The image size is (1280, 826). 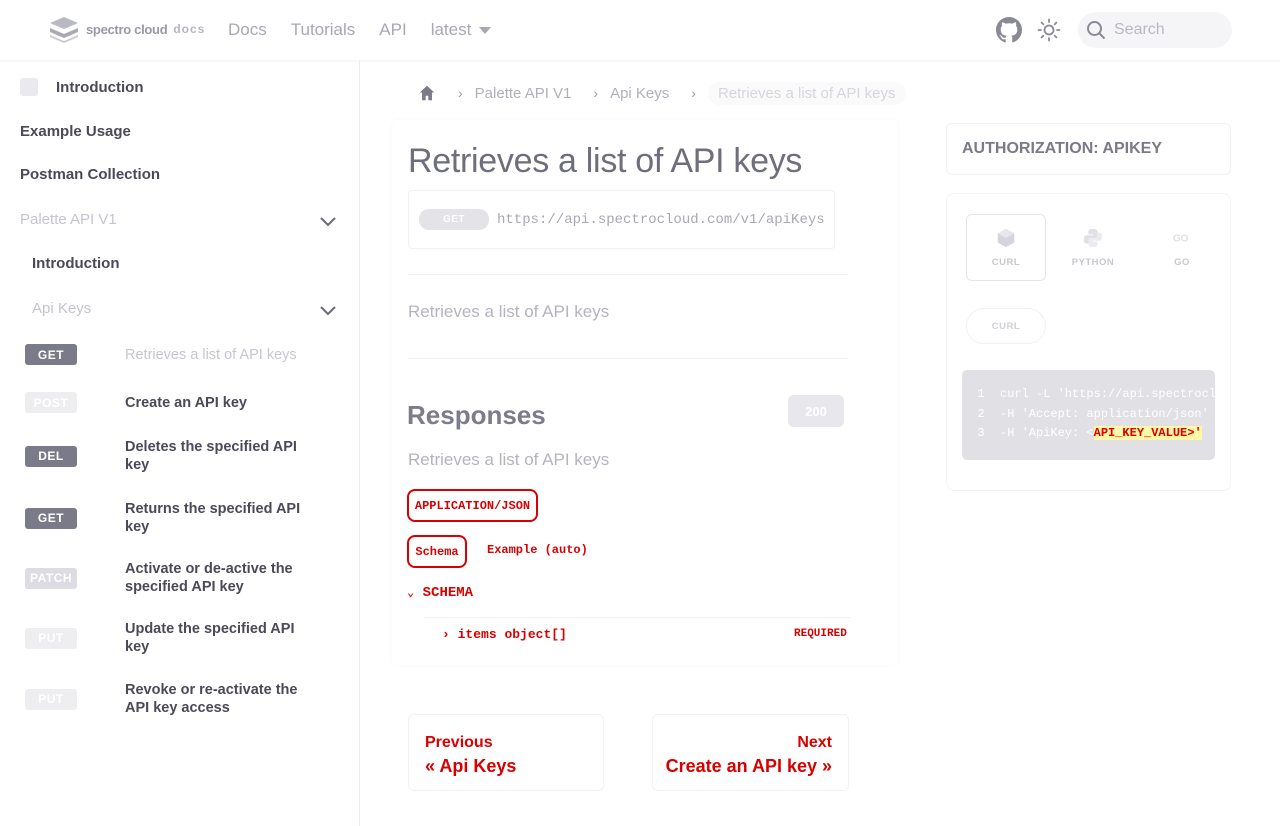 I want to click on pager-label: Next, so click(x=814, y=742).